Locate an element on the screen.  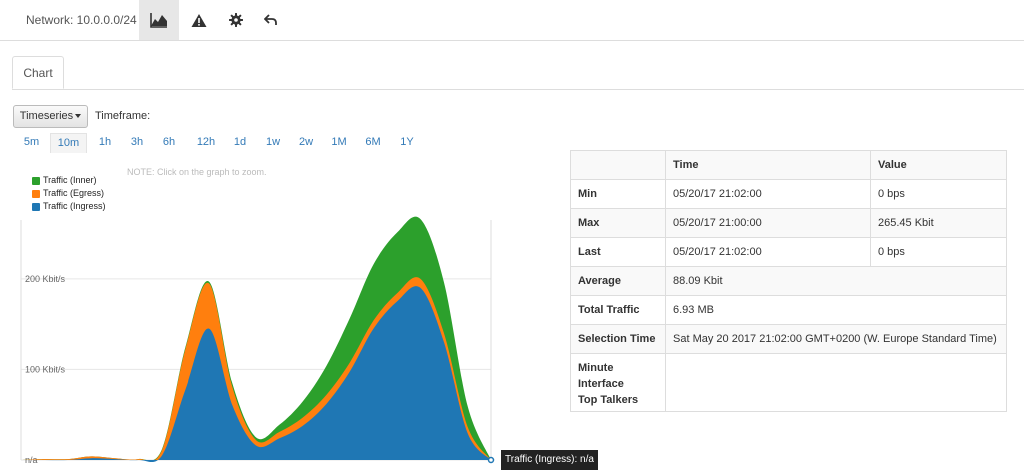
row-label-line: Minute is located at coordinates (596, 367).